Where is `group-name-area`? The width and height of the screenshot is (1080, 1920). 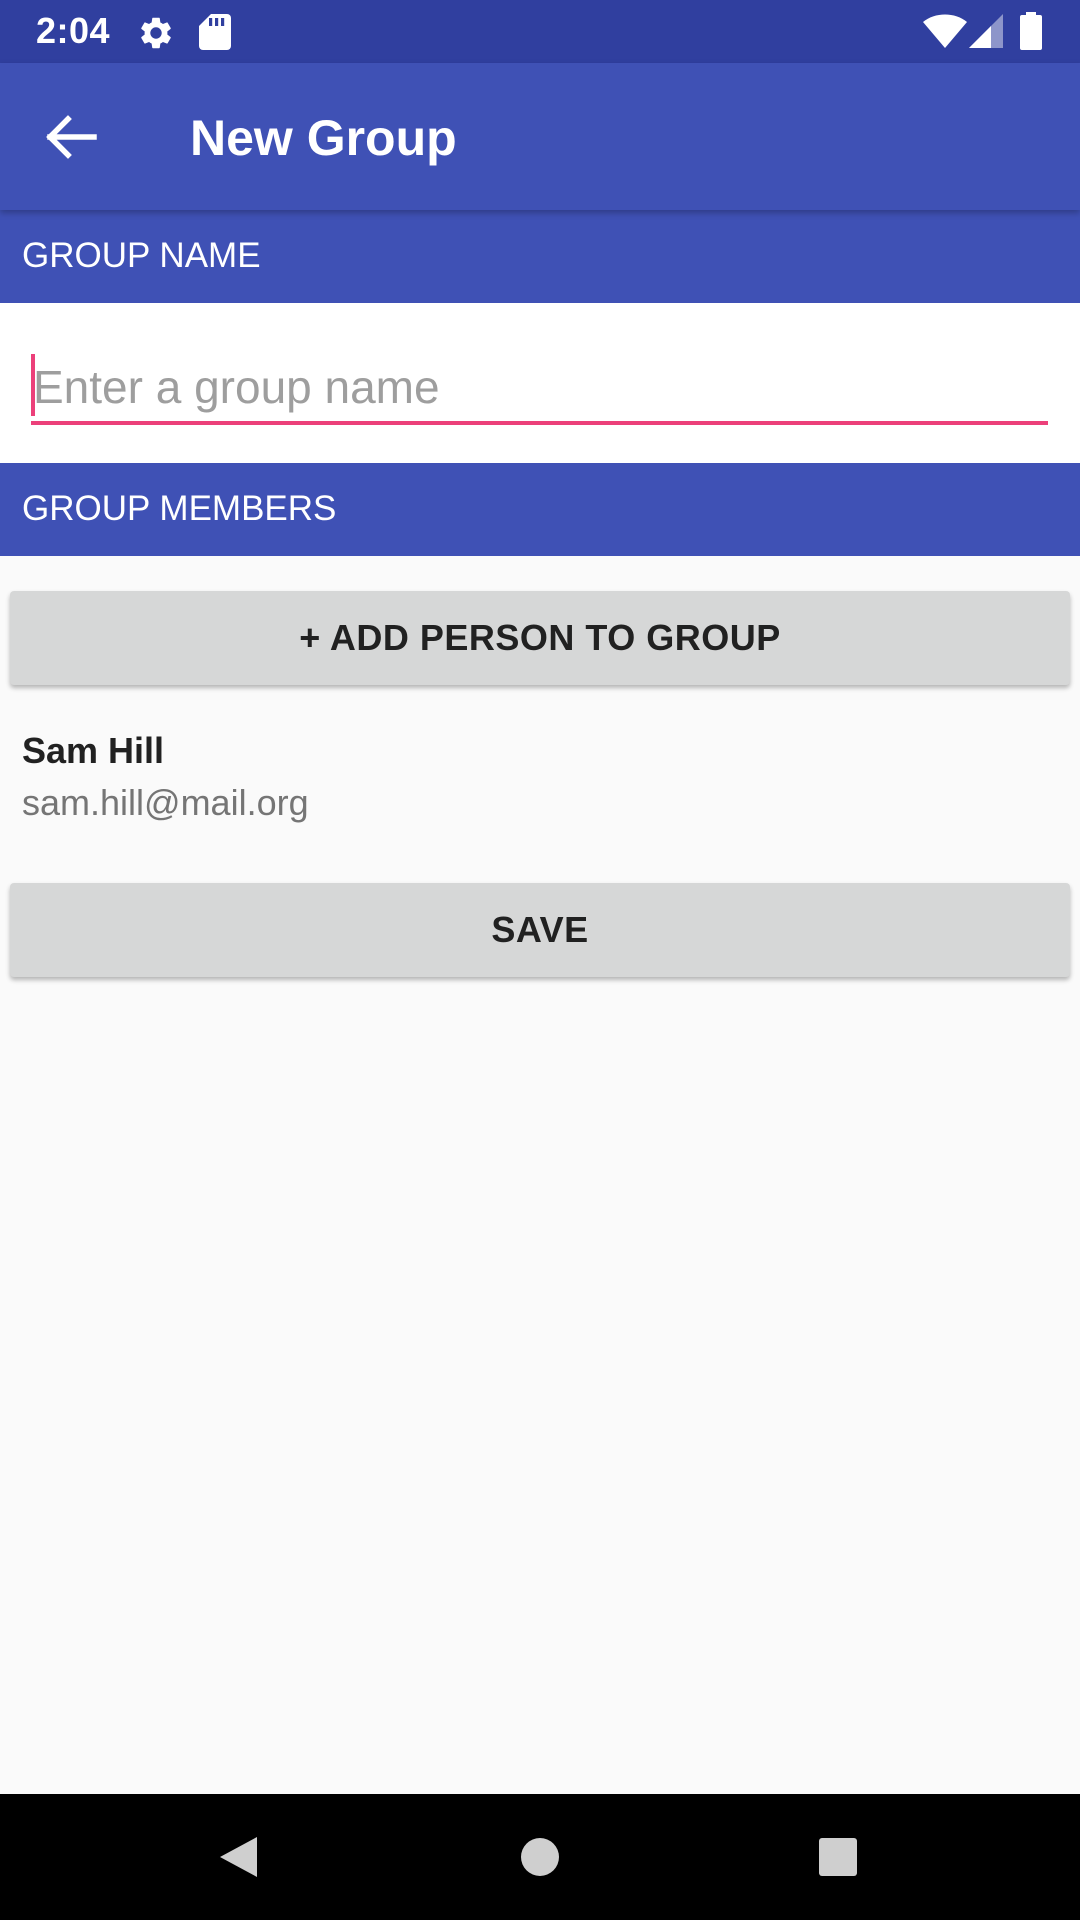 group-name-area is located at coordinates (540, 383).